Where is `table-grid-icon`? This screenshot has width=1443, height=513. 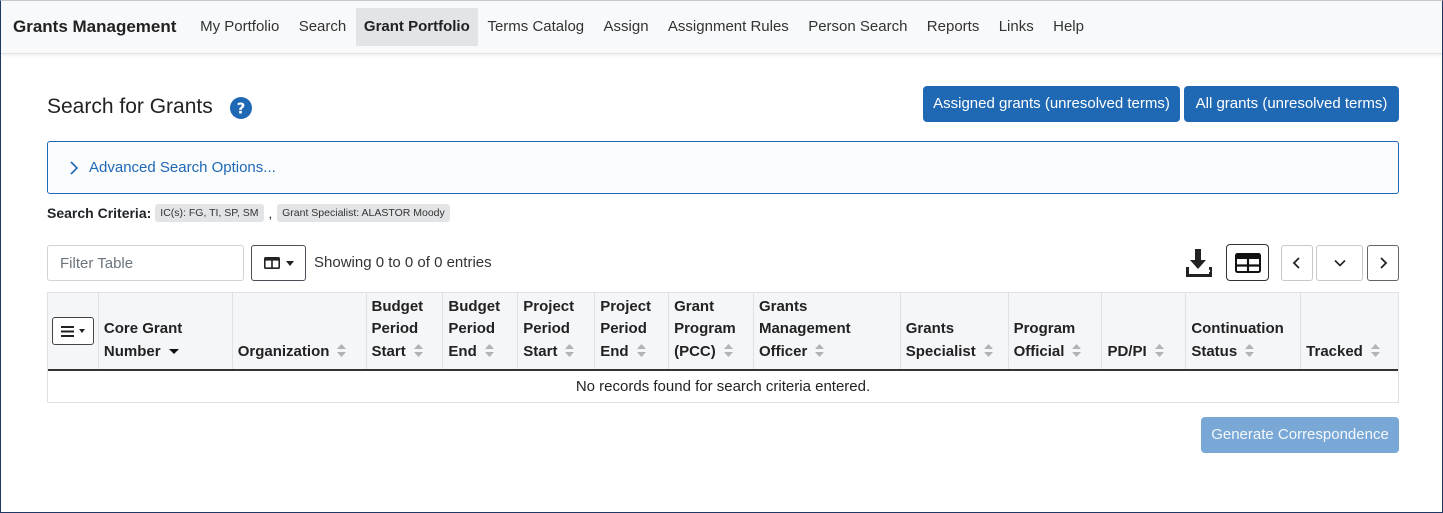
table-grid-icon is located at coordinates (1247, 262).